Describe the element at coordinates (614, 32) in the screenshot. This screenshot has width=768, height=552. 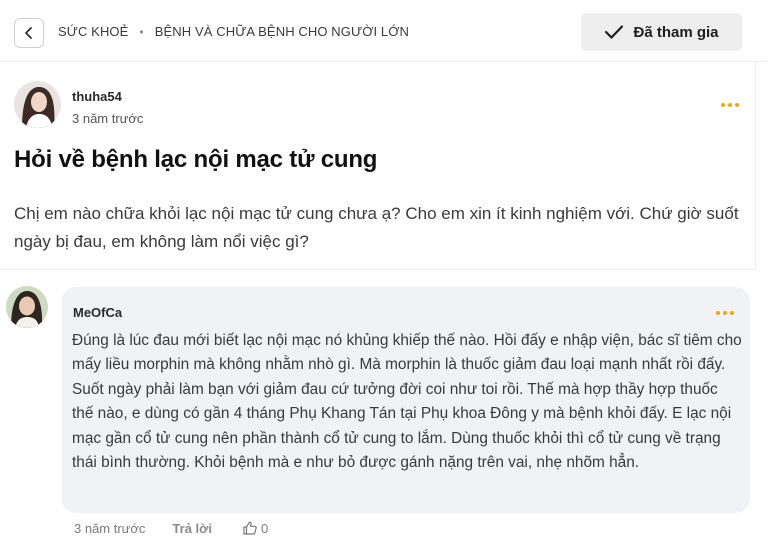
I see `check-icon` at that location.